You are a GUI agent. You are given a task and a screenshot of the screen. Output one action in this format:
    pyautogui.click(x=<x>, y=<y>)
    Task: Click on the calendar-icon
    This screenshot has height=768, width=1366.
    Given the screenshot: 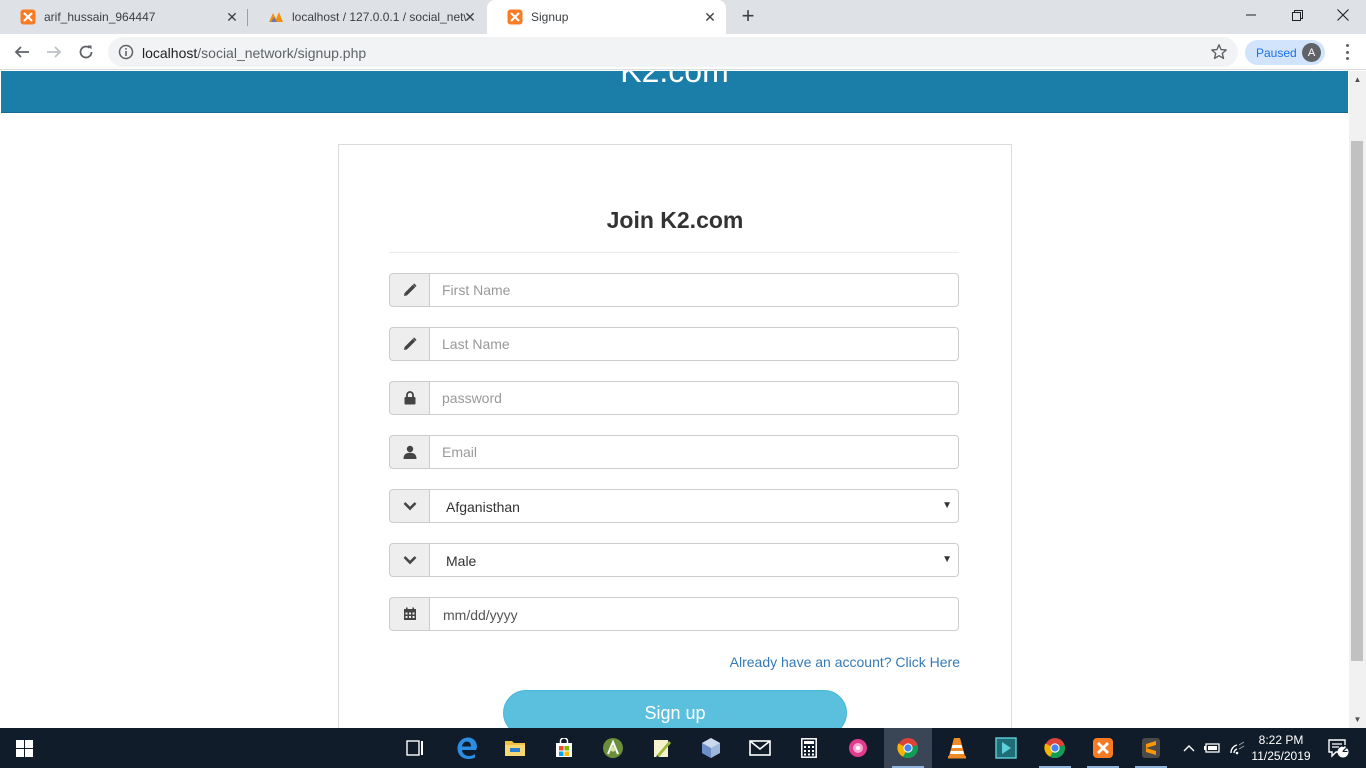 What is the action you would take?
    pyautogui.click(x=409, y=614)
    